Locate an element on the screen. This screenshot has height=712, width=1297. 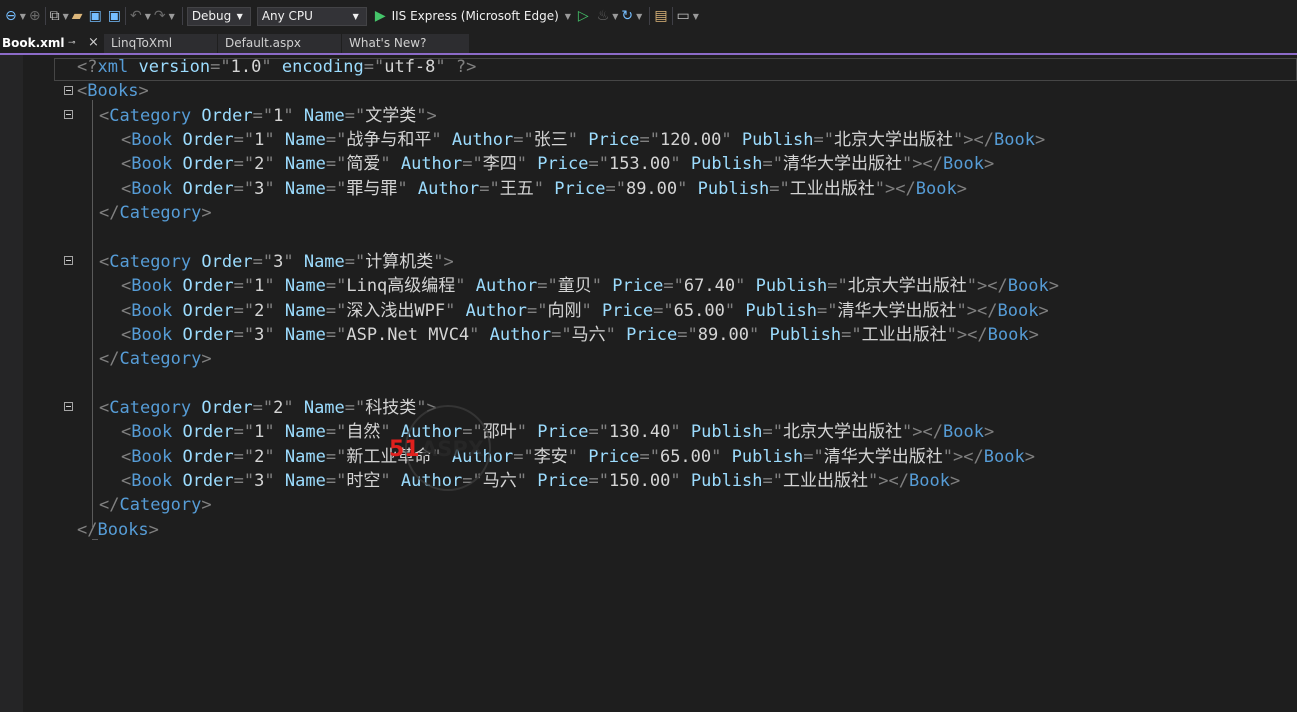
save-button: ▣ is located at coordinates (95, 16).